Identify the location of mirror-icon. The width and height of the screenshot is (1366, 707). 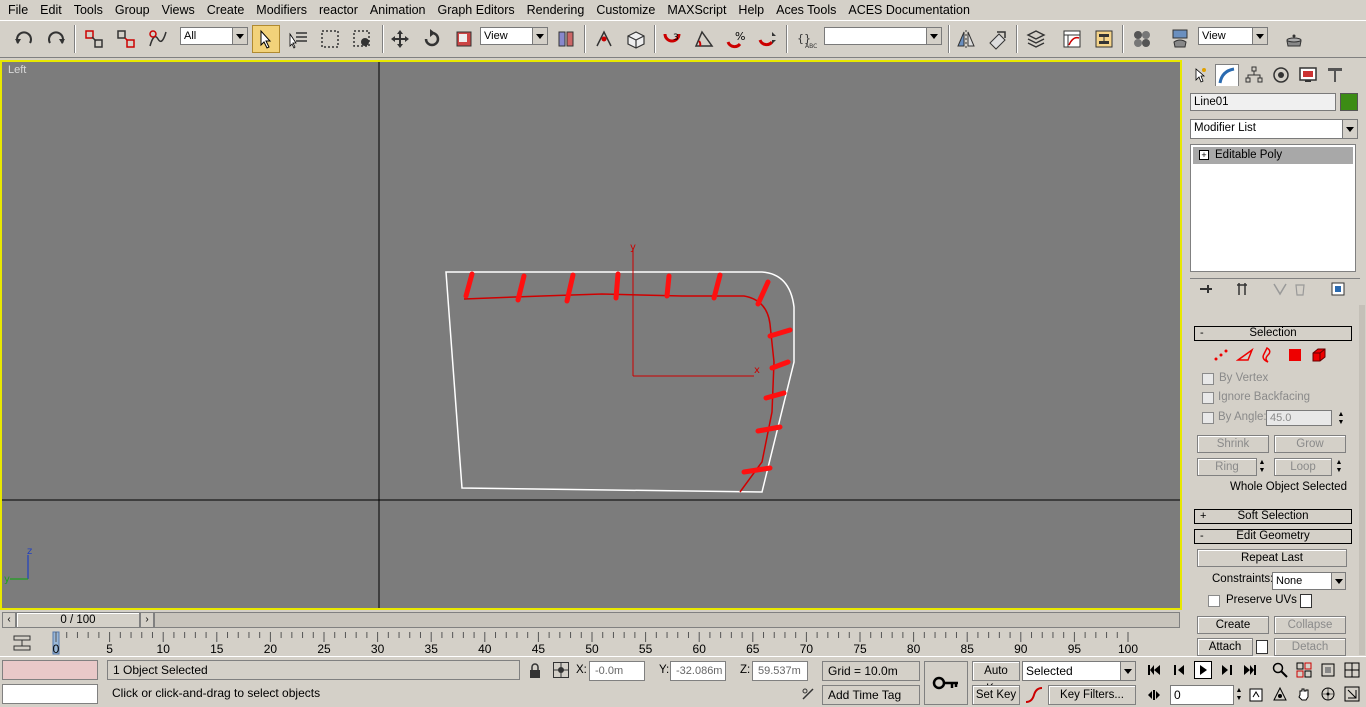
(966, 39).